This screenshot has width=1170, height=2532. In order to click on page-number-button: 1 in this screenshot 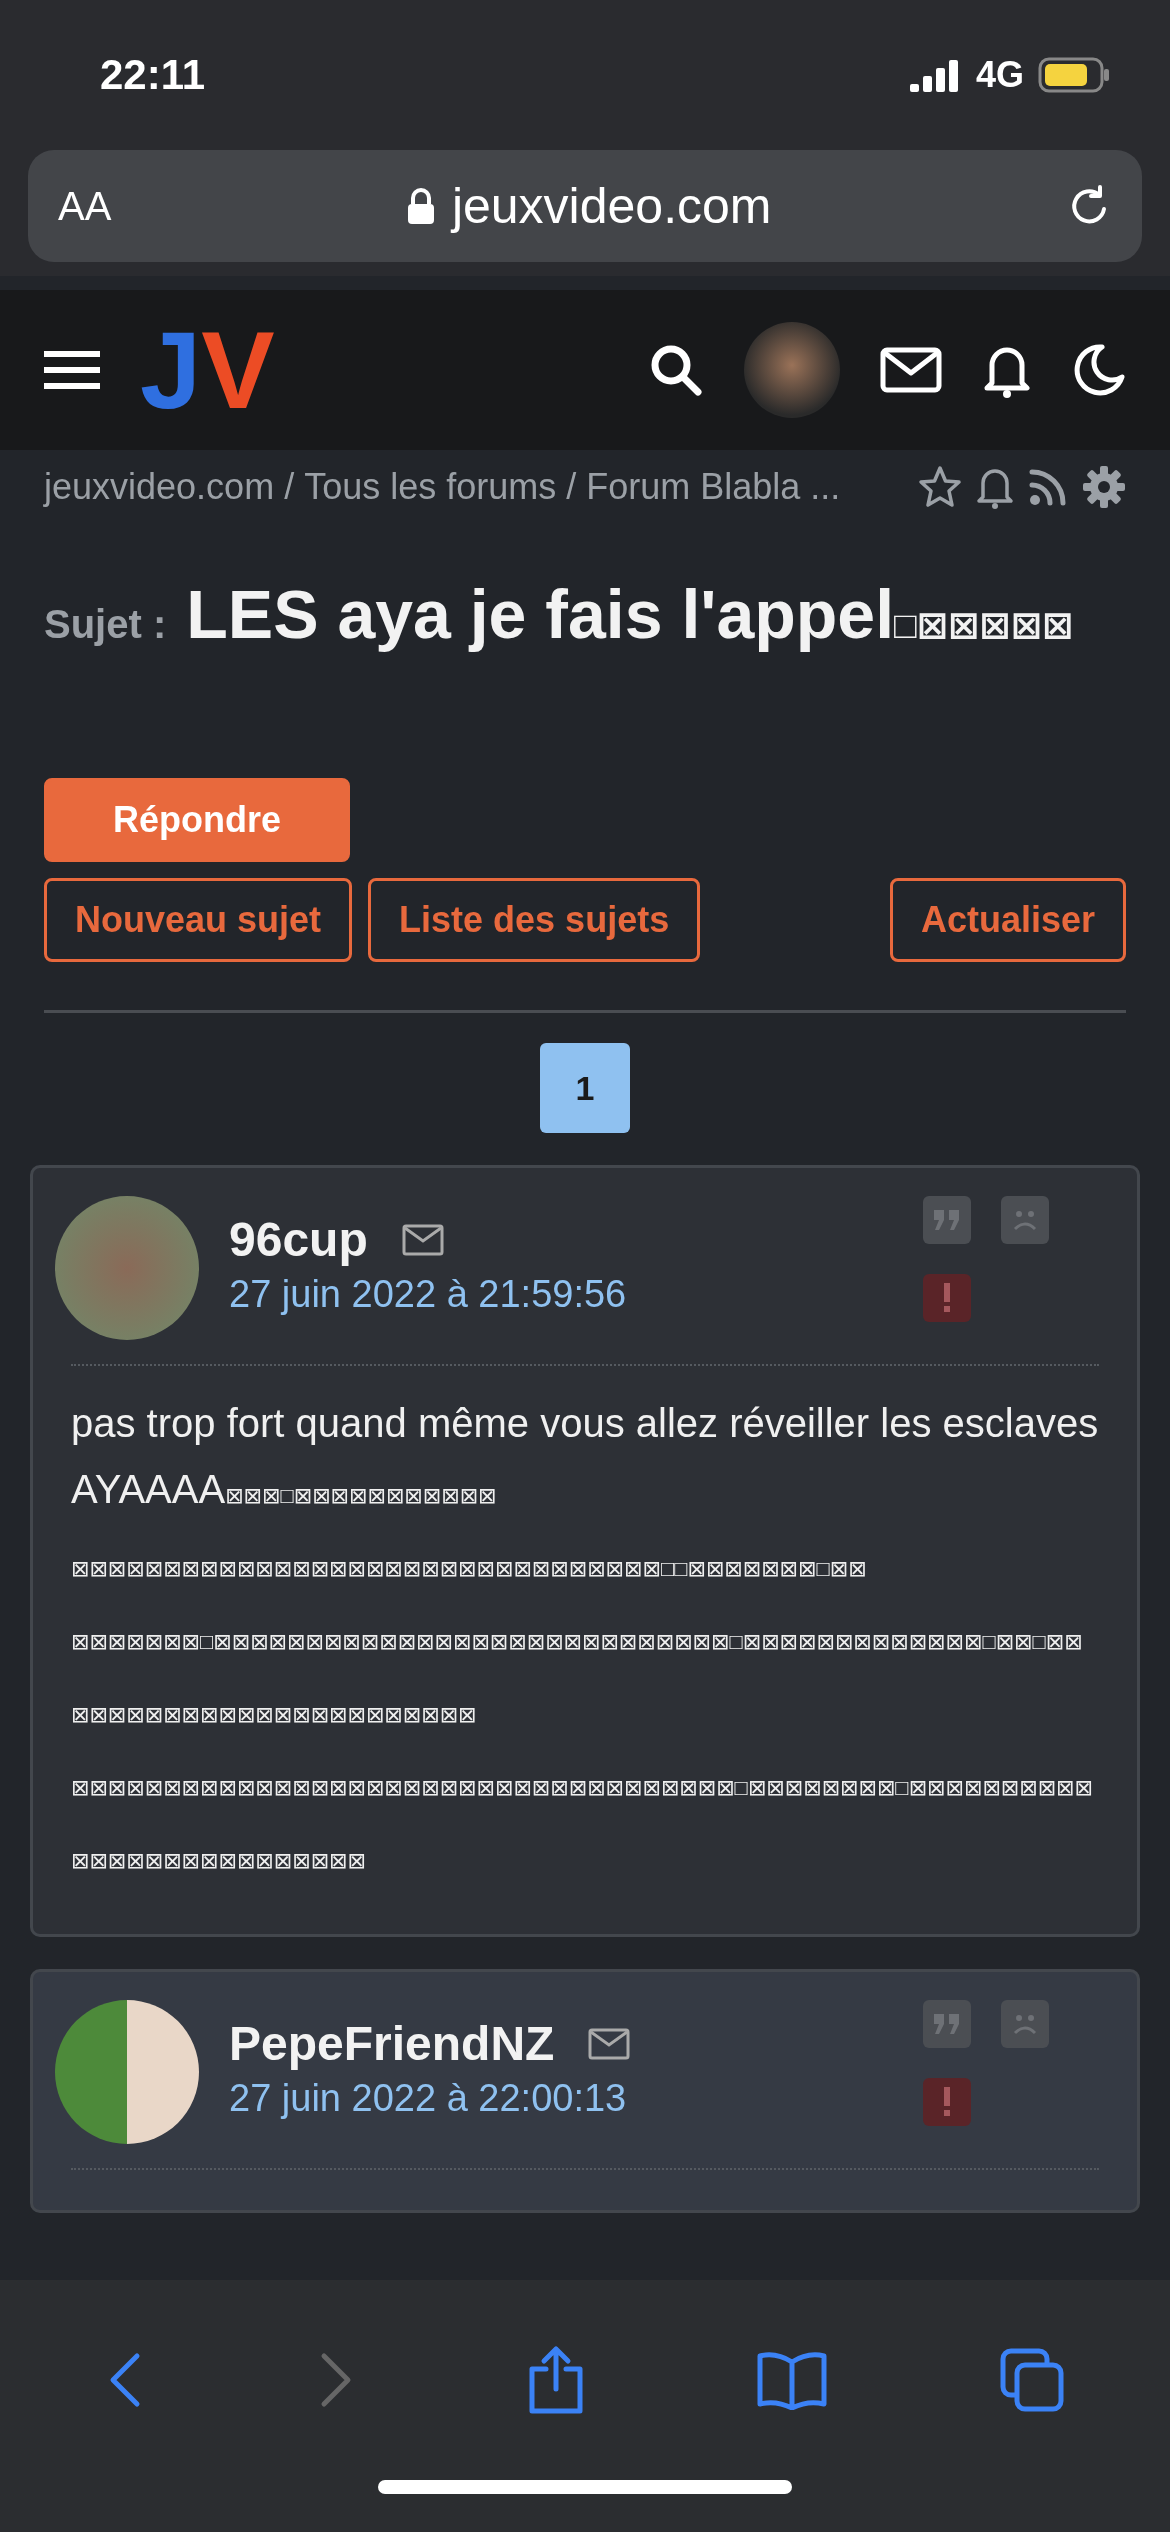, I will do `click(585, 1088)`.